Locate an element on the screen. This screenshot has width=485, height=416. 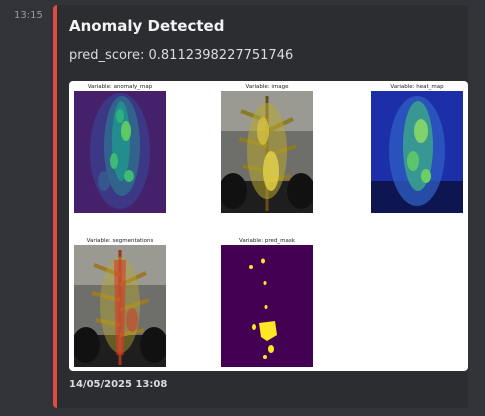
panel-anomaly-map: Variable: anomaly_map is located at coordinates (120, 148).